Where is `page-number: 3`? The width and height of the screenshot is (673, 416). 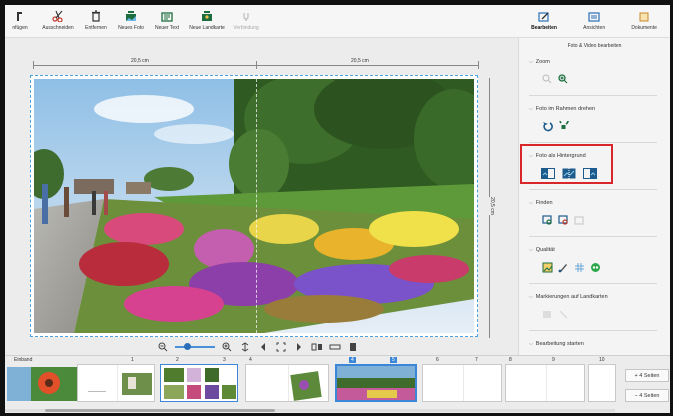 page-number: 3 is located at coordinates (224, 360).